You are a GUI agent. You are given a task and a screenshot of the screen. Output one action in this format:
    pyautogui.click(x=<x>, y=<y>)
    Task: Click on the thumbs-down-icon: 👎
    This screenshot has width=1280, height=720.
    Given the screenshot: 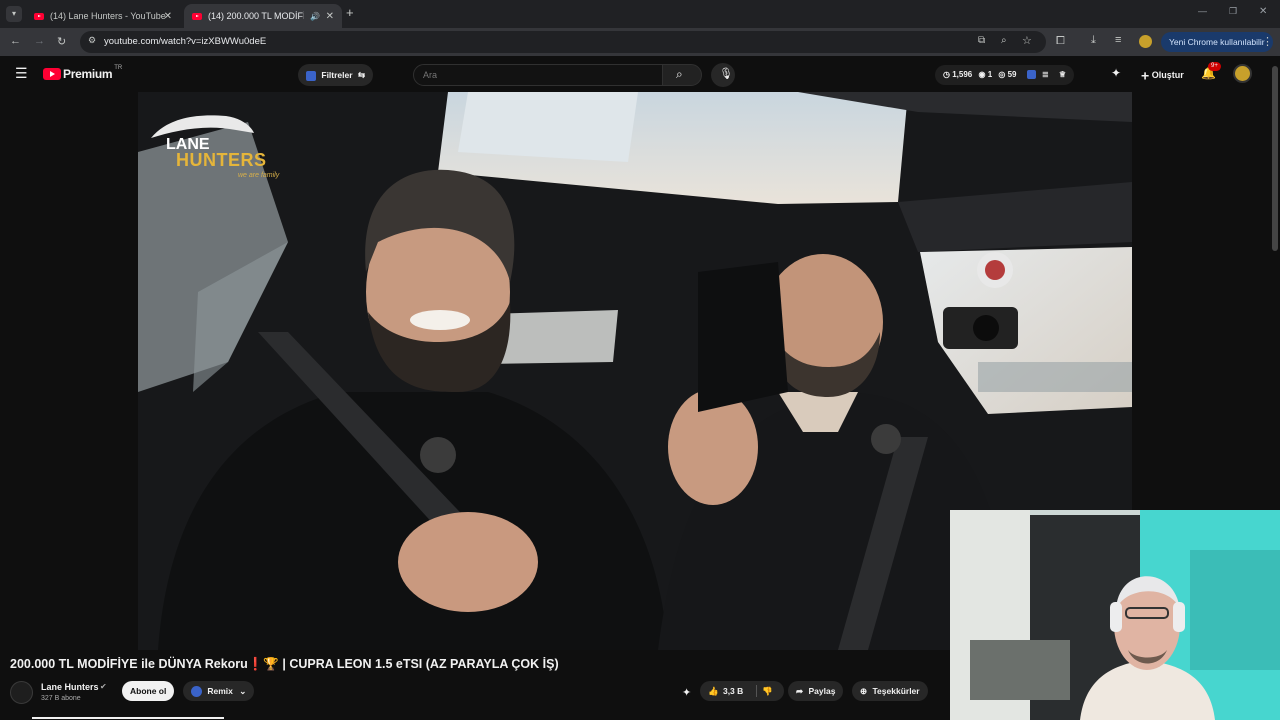 What is the action you would take?
    pyautogui.click(x=767, y=691)
    